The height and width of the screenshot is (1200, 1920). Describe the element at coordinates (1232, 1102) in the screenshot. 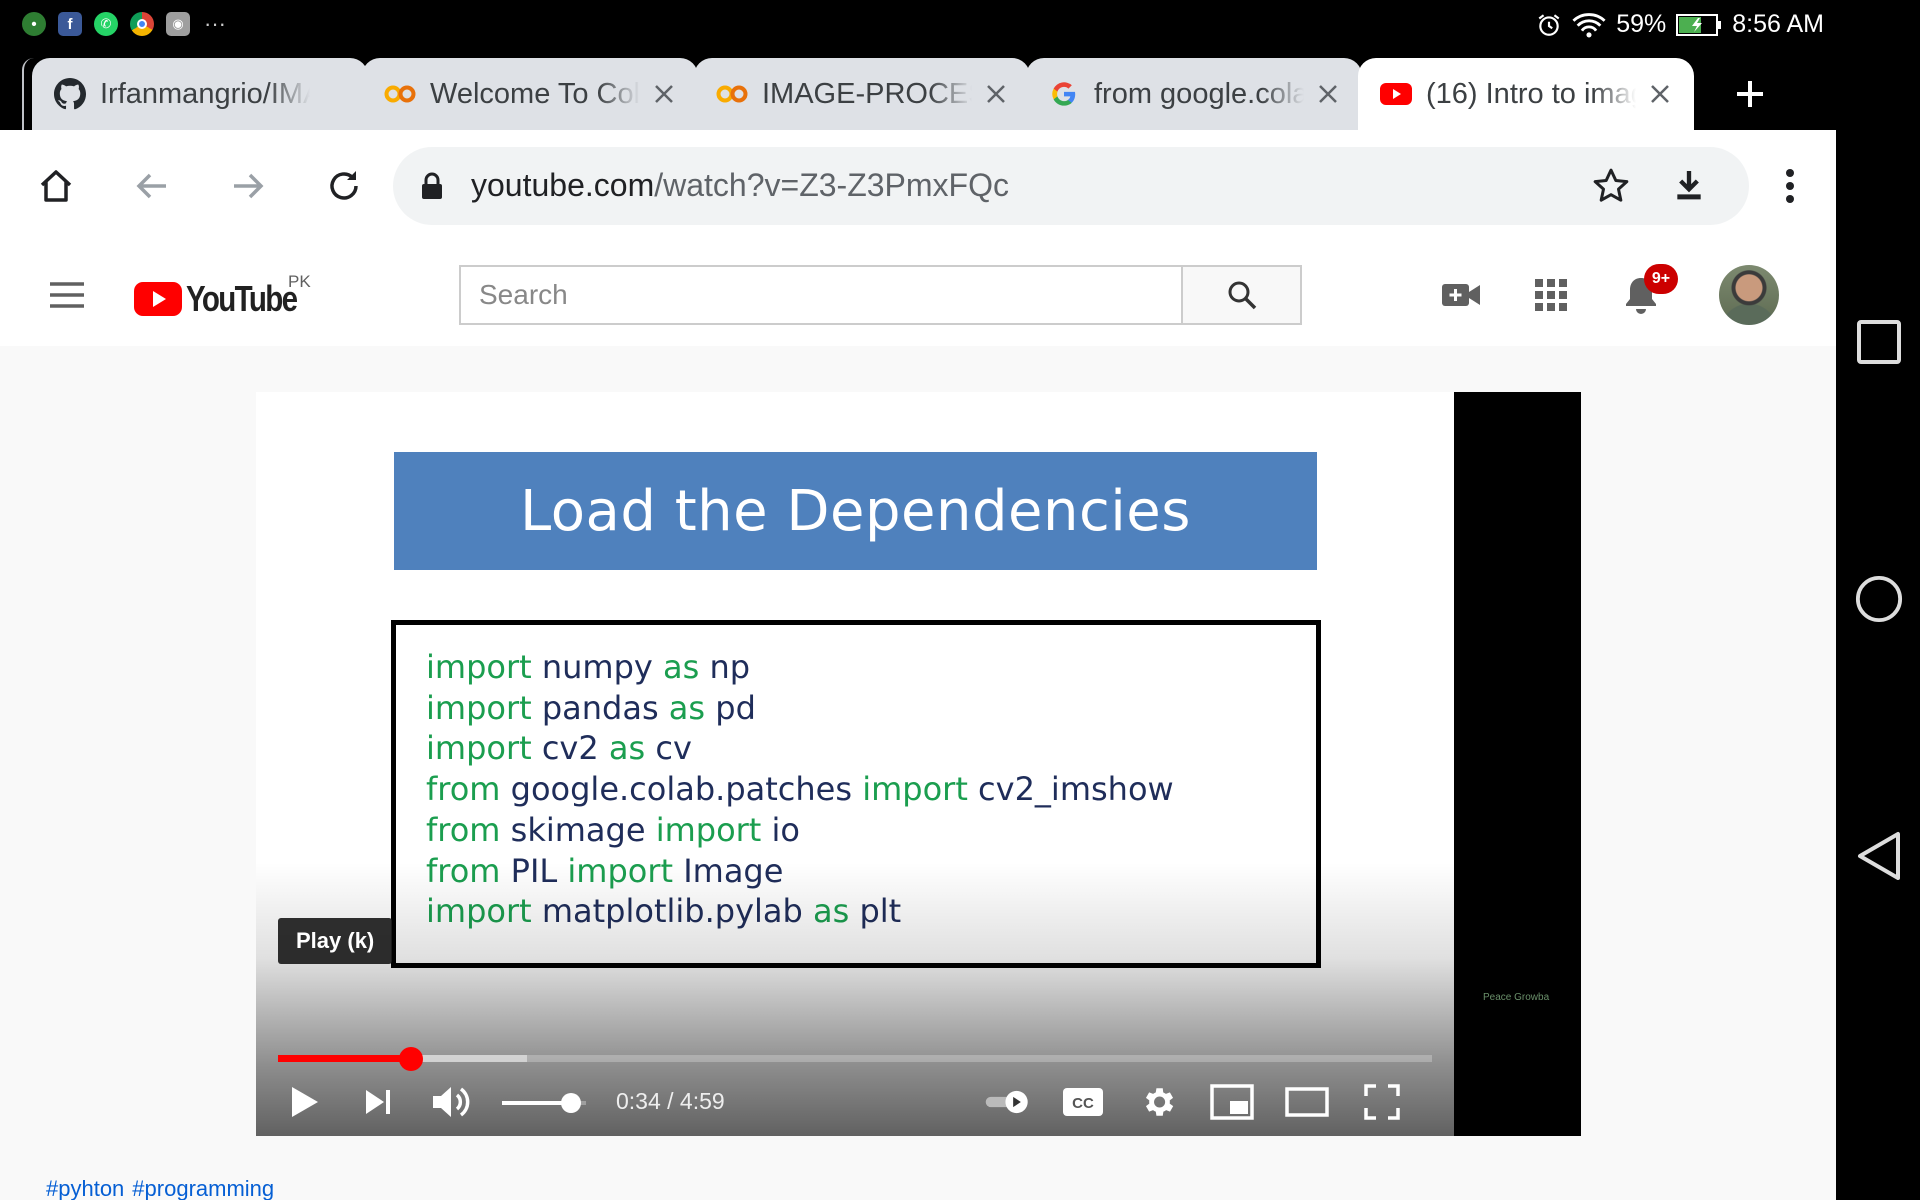

I see `miniplayer-button` at that location.